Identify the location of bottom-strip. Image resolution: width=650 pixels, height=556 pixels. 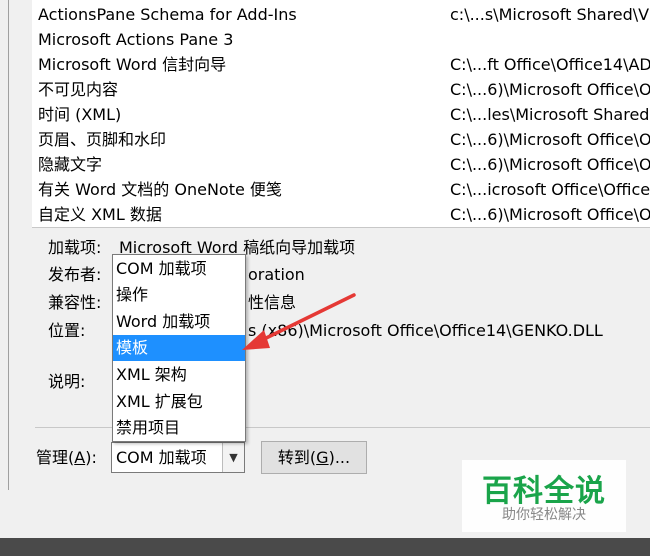
(325, 547).